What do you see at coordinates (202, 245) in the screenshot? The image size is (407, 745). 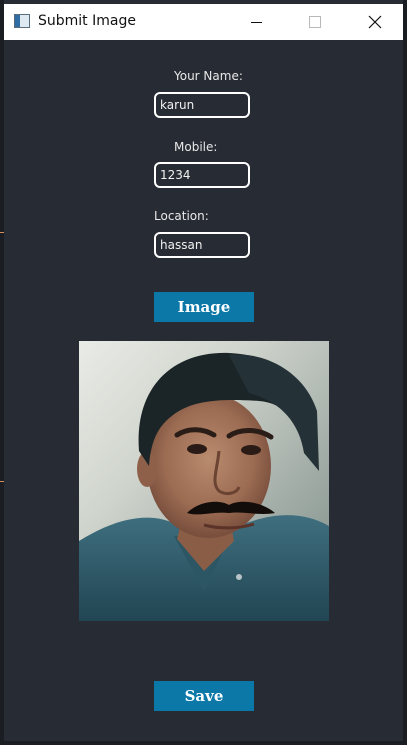 I see `location-field` at bounding box center [202, 245].